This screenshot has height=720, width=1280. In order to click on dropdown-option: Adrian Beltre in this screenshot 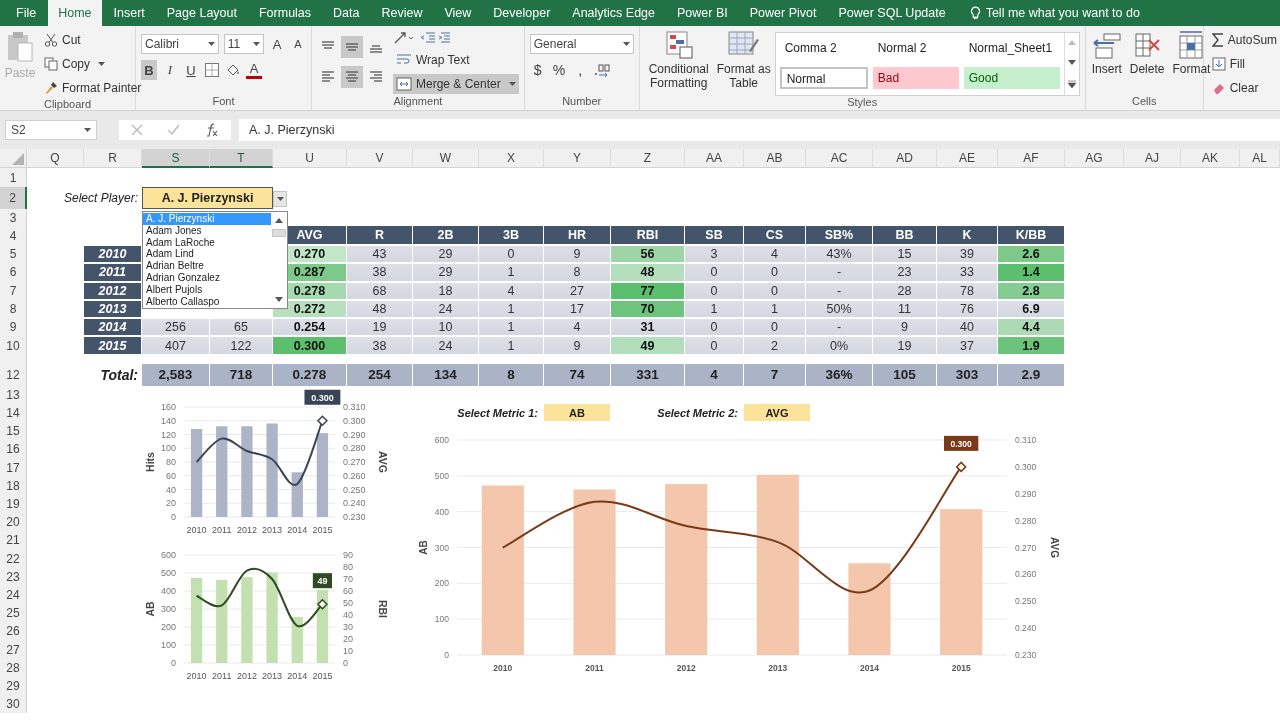, I will do `click(207, 266)`.